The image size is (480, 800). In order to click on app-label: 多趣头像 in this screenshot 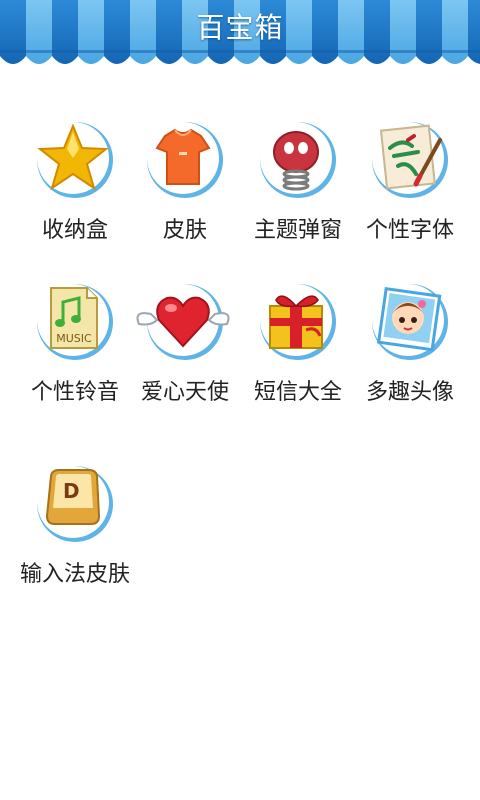, I will do `click(409, 392)`.